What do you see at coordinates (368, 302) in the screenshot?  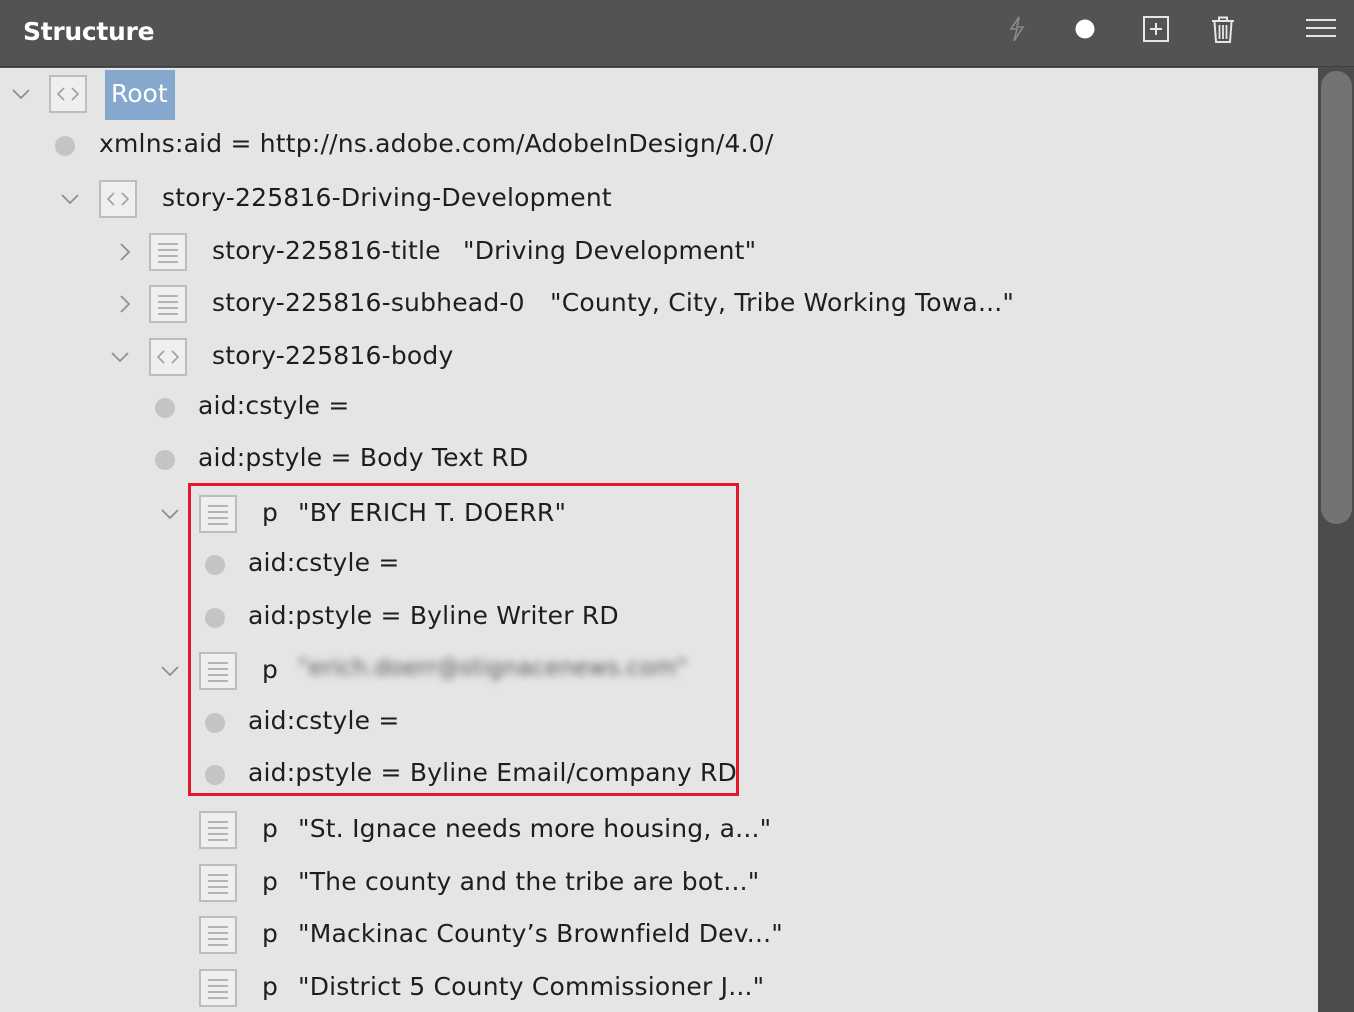 I see `element-label: story-225816-subhead-0` at bounding box center [368, 302].